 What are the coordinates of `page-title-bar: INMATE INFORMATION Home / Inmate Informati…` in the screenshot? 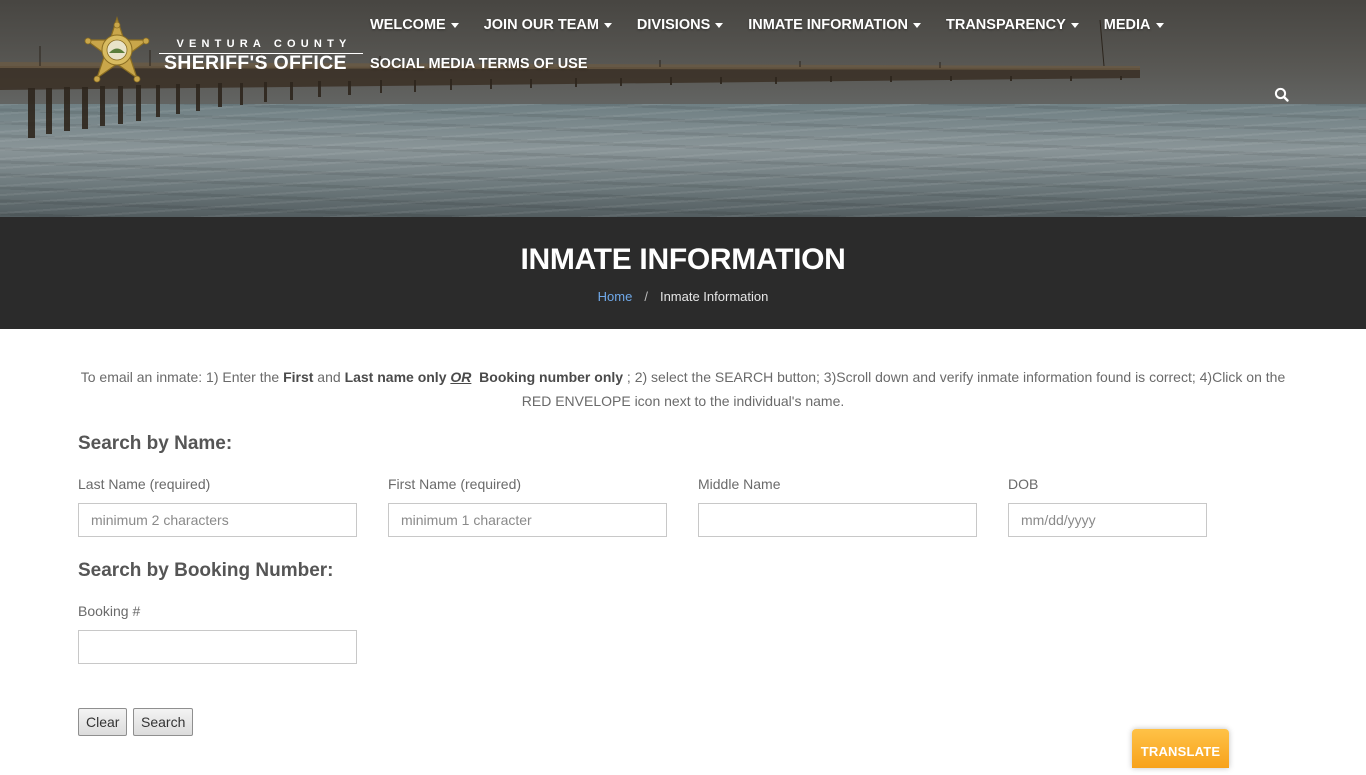 It's located at (683, 273).